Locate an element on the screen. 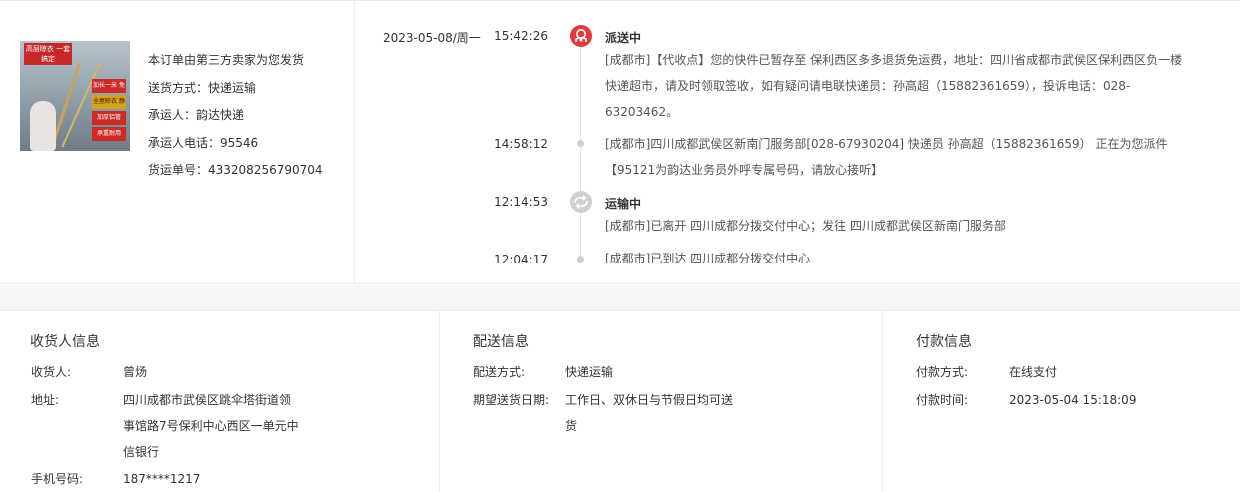 This screenshot has height=492, width=1240. seller-note: 本订单由第三方卖家为您发货 is located at coordinates (226, 60).